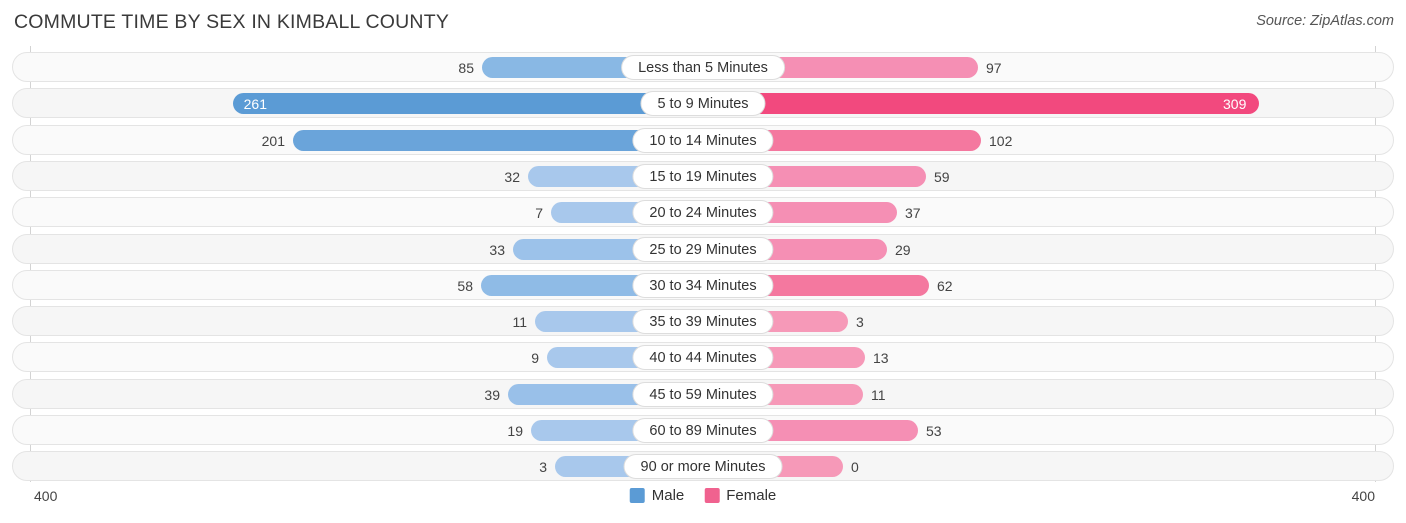 The height and width of the screenshot is (523, 1406). I want to click on chart-footer: 400 400 Male Female, so click(703, 502).